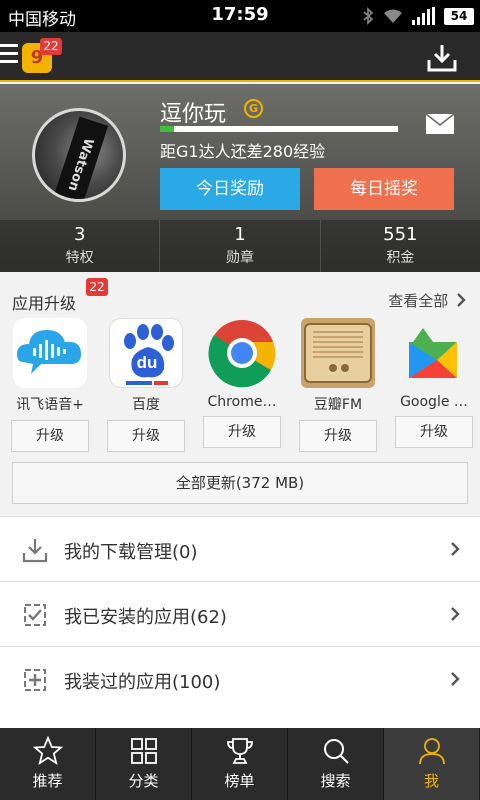 This screenshot has height=800, width=480. I want to click on stat-label: 特权, so click(79, 258).